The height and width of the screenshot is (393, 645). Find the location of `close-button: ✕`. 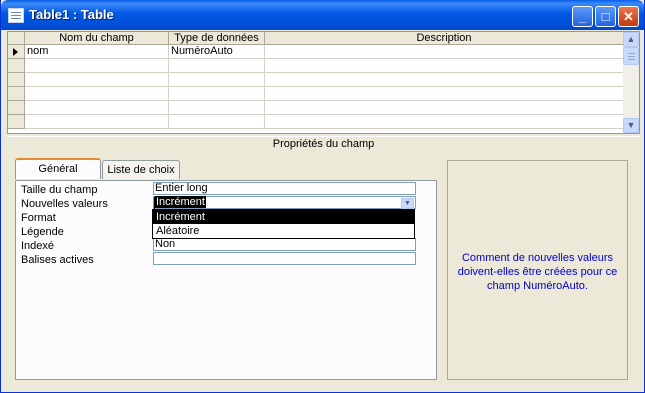

close-button: ✕ is located at coordinates (628, 16).